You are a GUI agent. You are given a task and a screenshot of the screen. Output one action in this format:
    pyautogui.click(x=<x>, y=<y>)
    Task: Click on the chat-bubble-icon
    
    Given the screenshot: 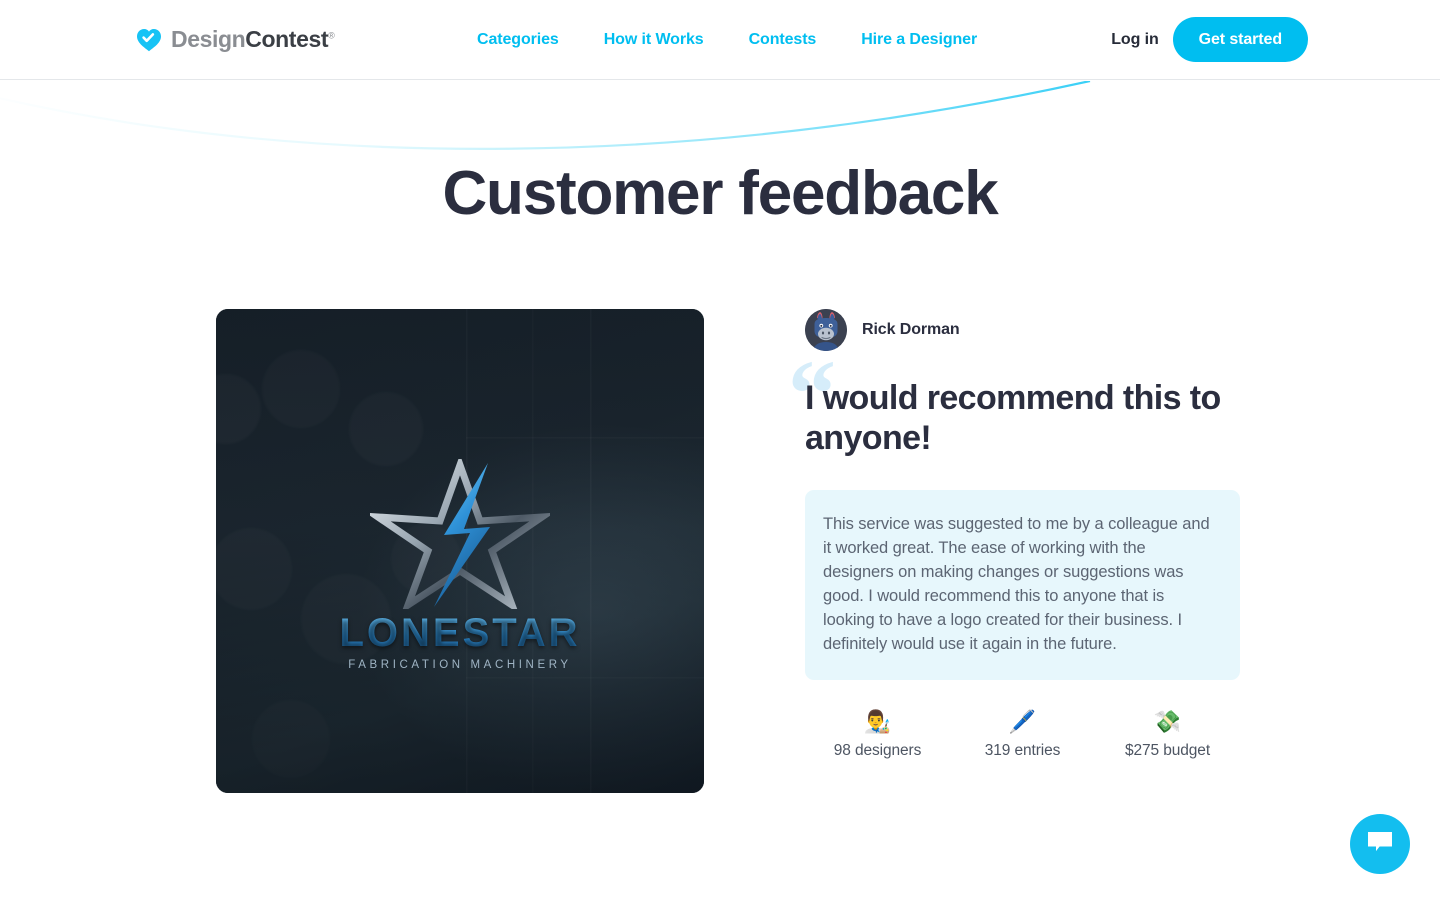 What is the action you would take?
    pyautogui.click(x=1380, y=844)
    